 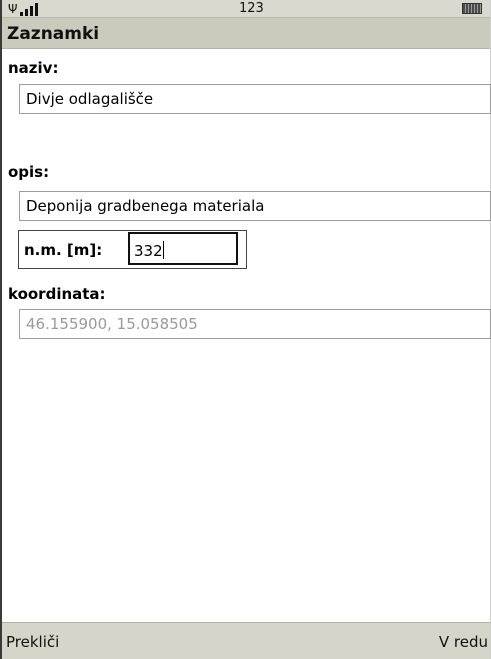 I want to click on battery-icon, so click(x=472, y=8).